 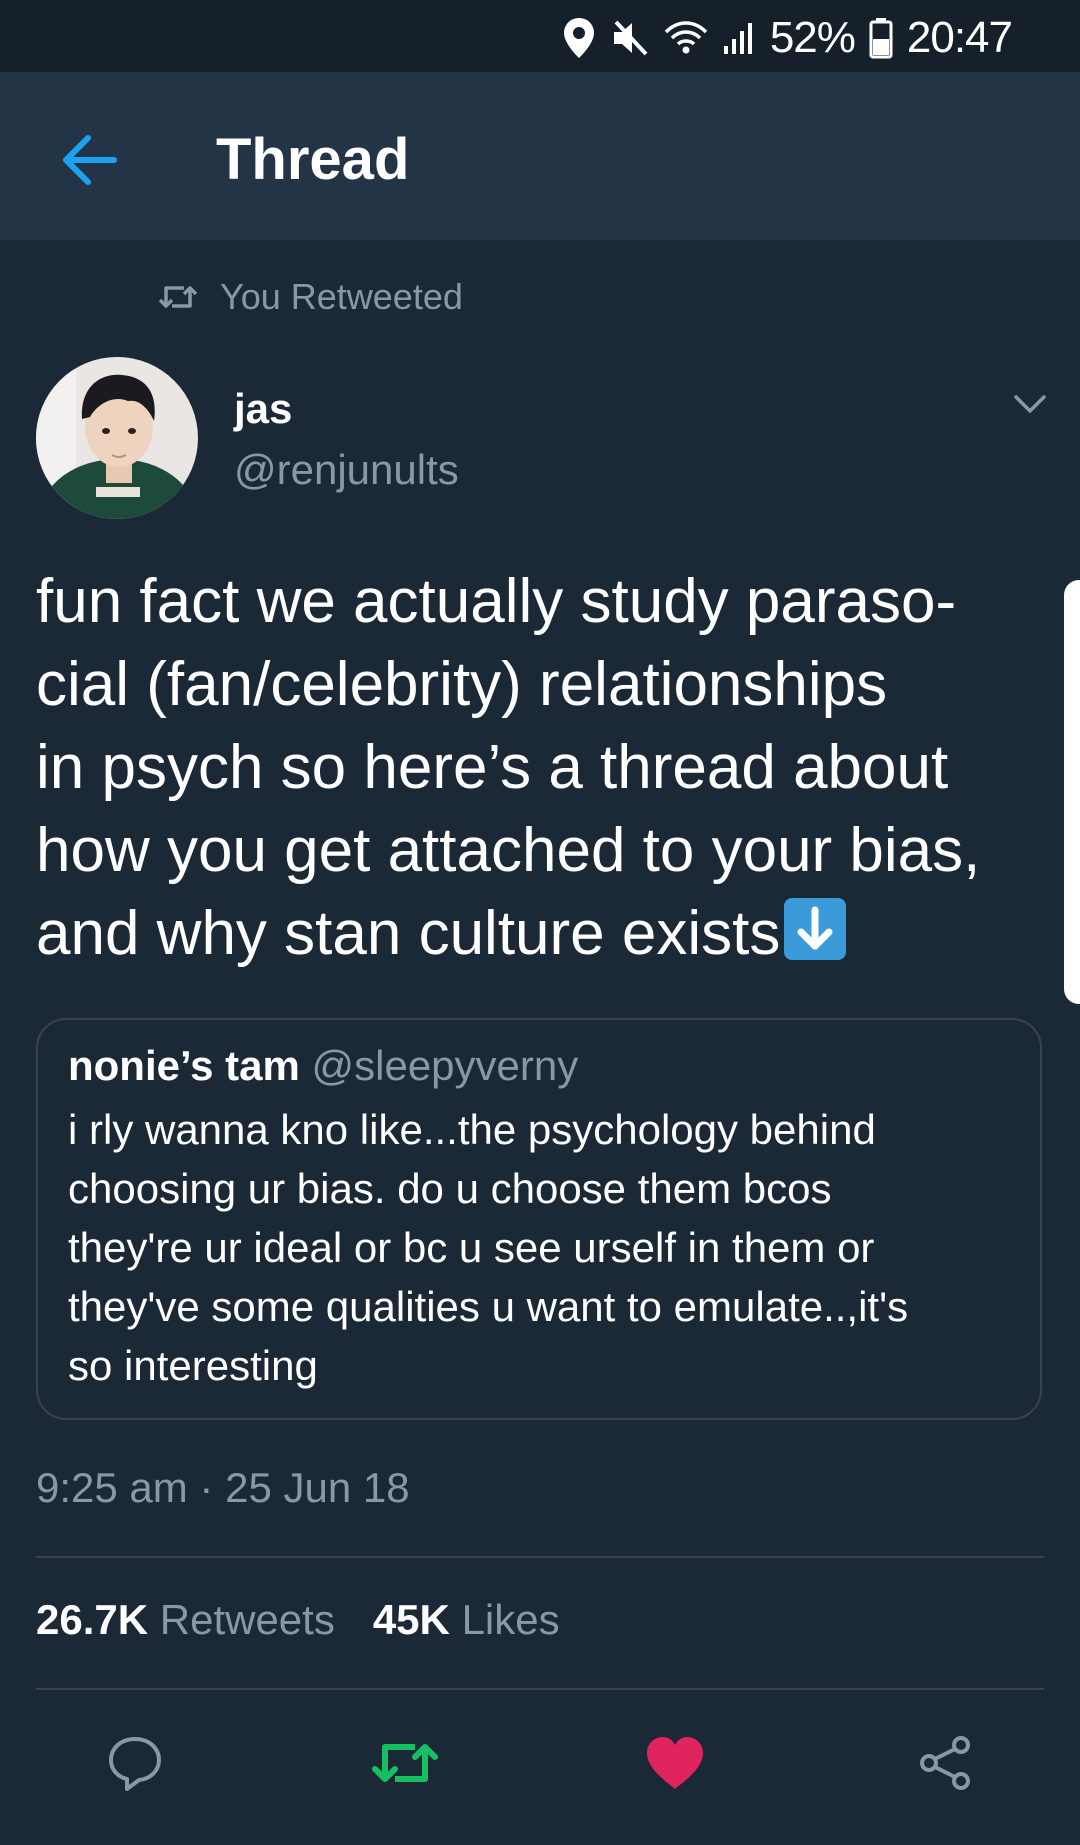 I want to click on battery-icon, so click(x=881, y=38).